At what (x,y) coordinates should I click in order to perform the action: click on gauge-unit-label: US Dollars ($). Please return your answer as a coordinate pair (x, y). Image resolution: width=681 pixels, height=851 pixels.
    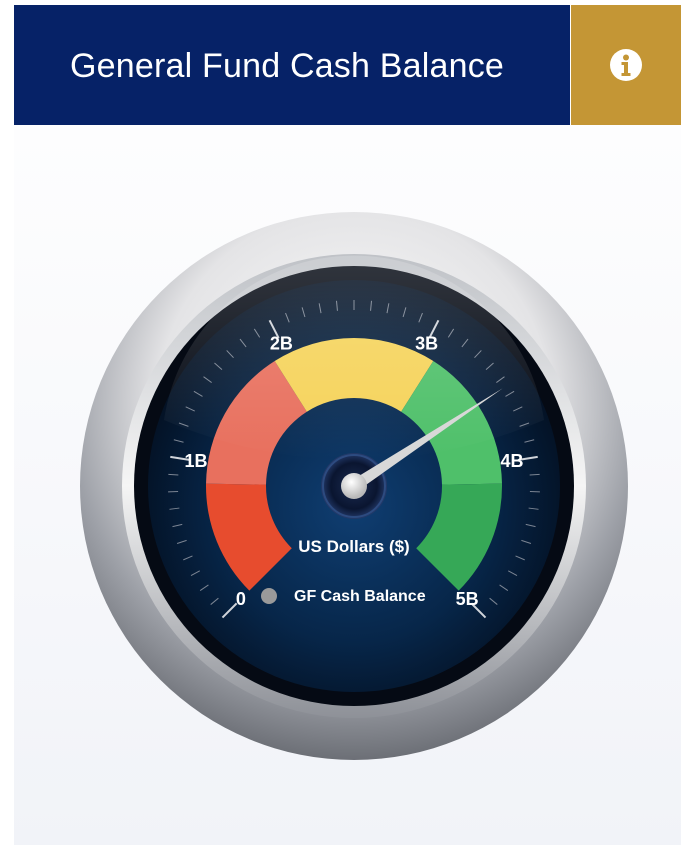
    Looking at the image, I should click on (353, 546).